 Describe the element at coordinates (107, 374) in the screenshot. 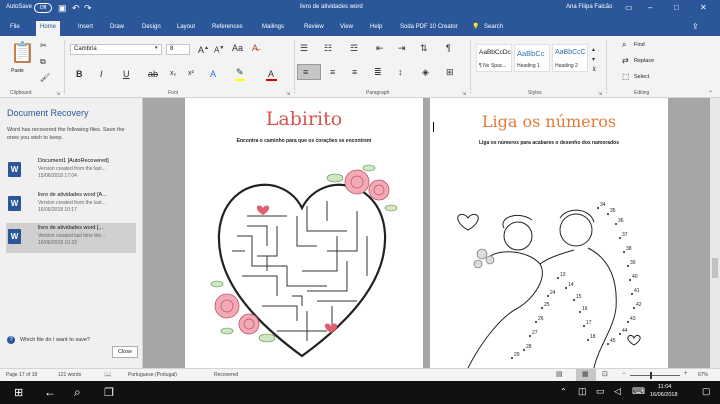

I see `proofing-icon: 📖` at that location.